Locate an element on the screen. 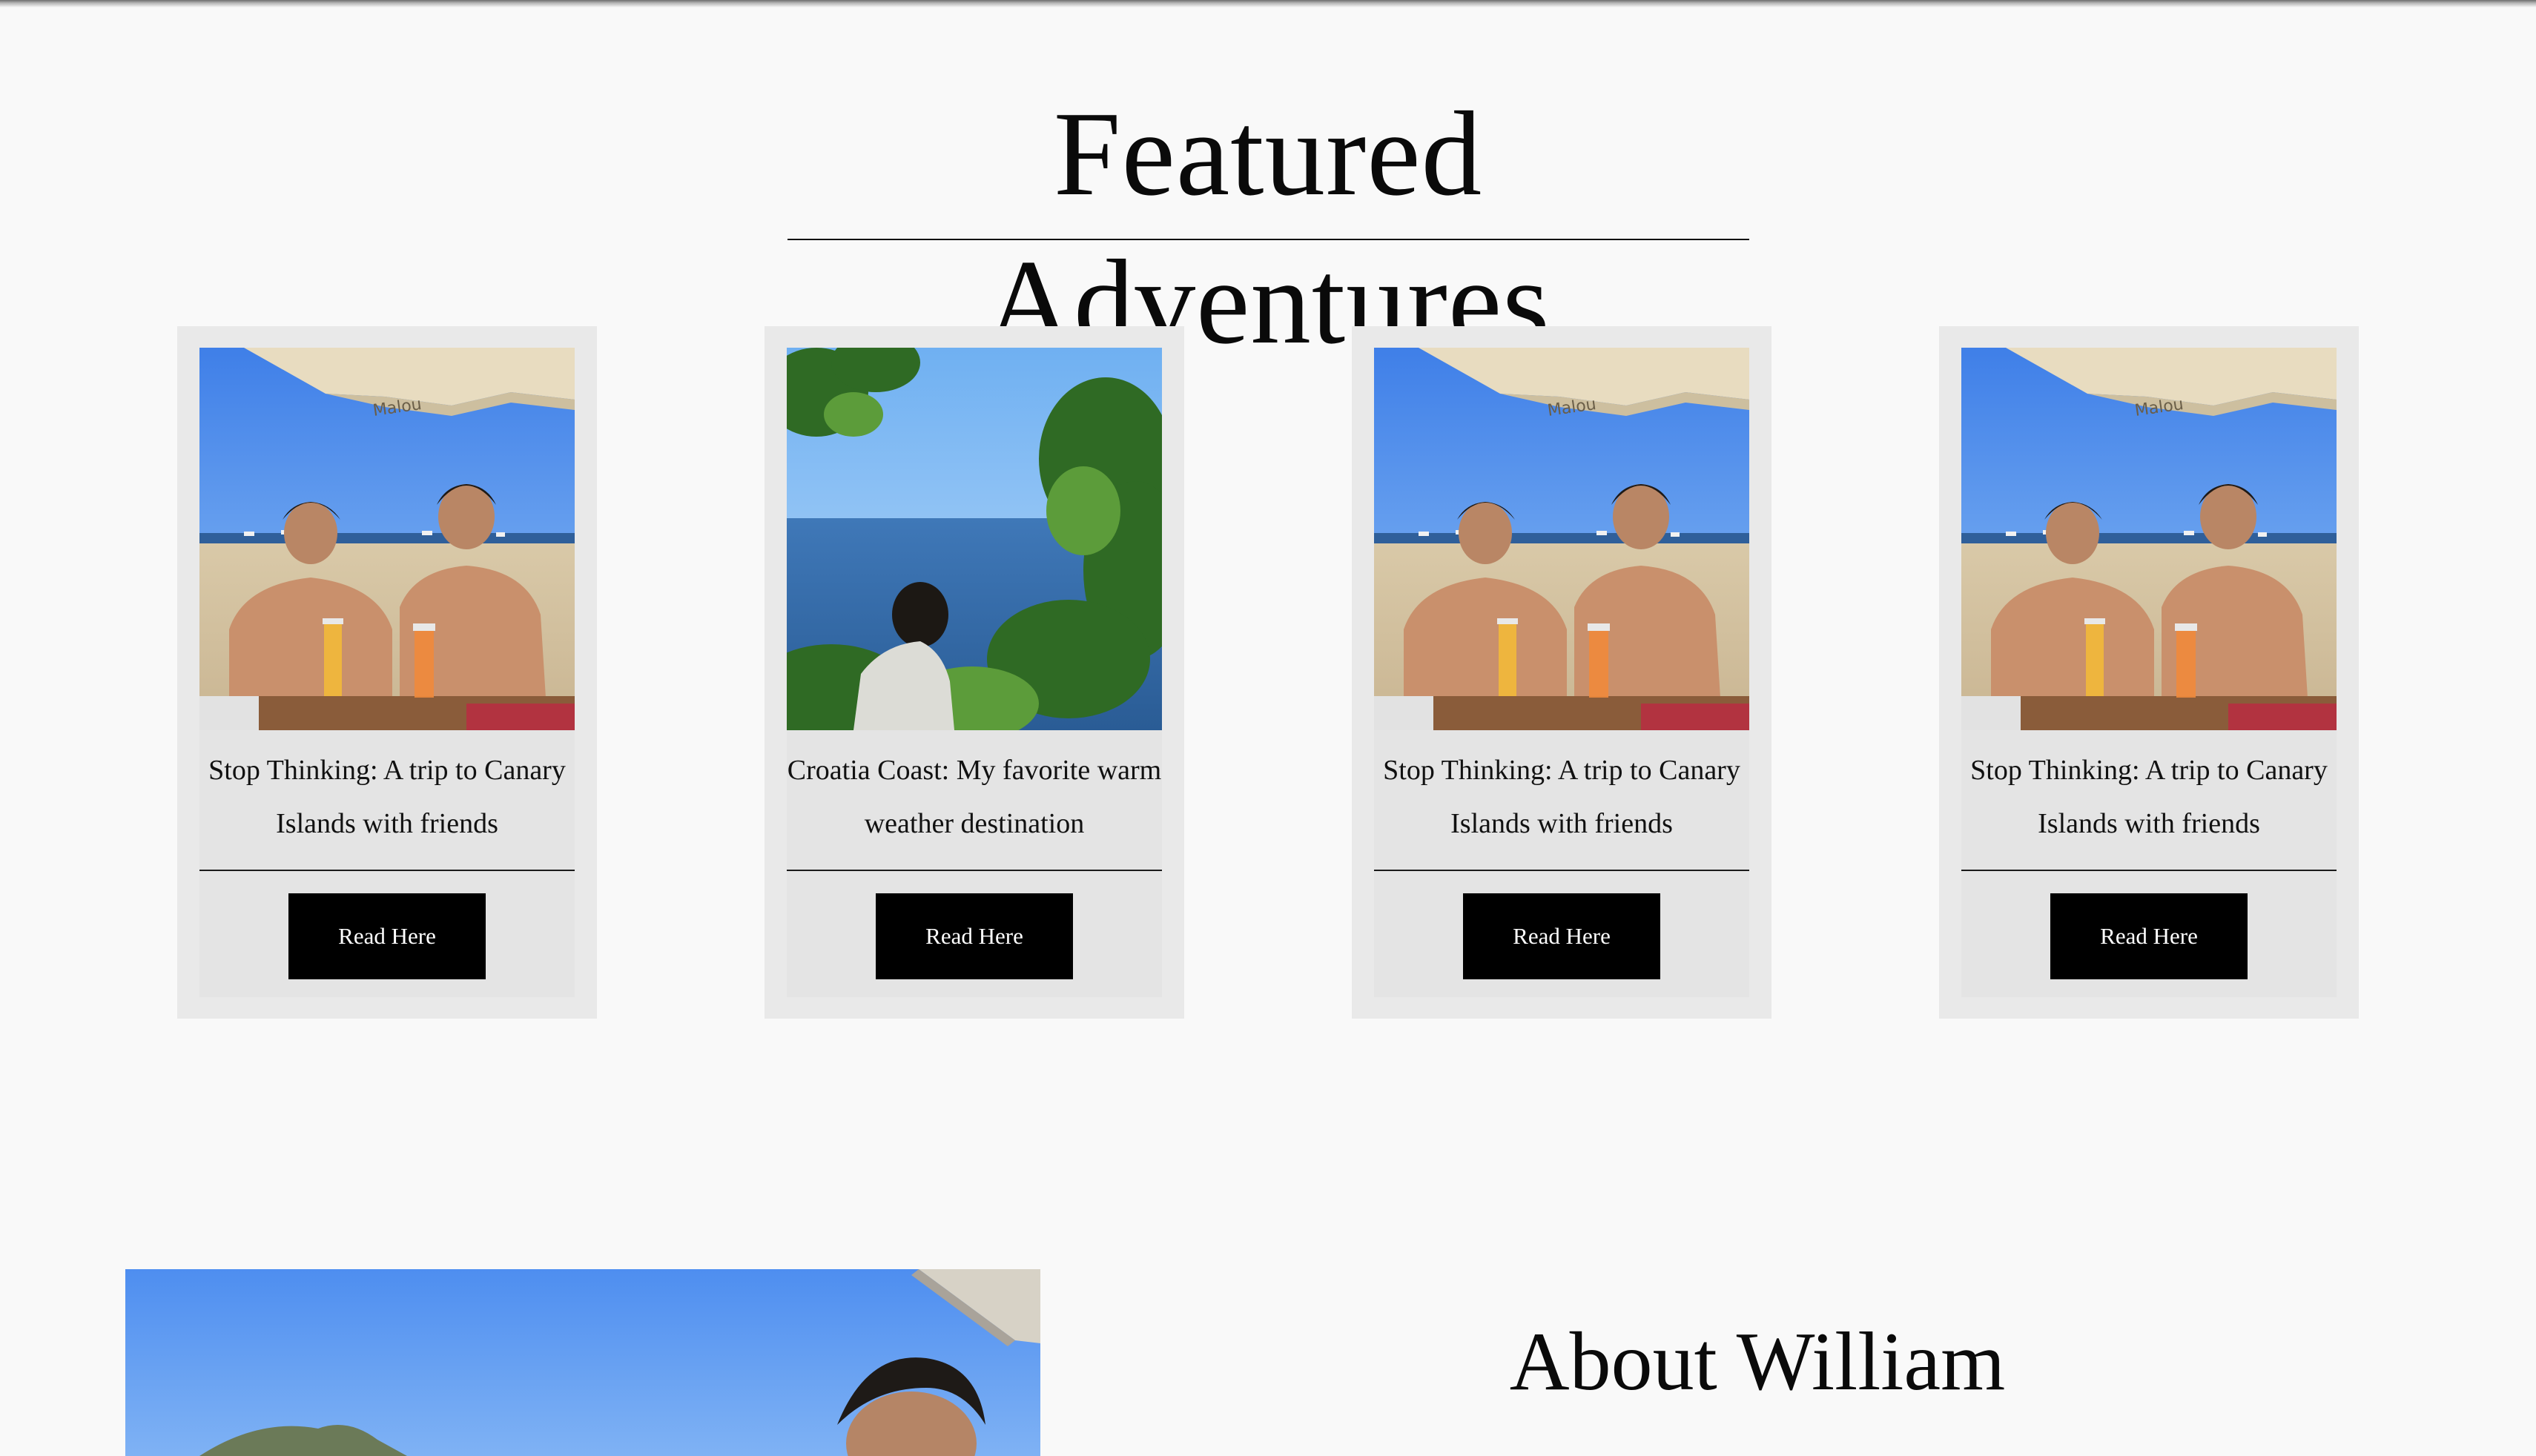 The width and height of the screenshot is (2536, 1456). william-portrait-photo is located at coordinates (583, 1363).